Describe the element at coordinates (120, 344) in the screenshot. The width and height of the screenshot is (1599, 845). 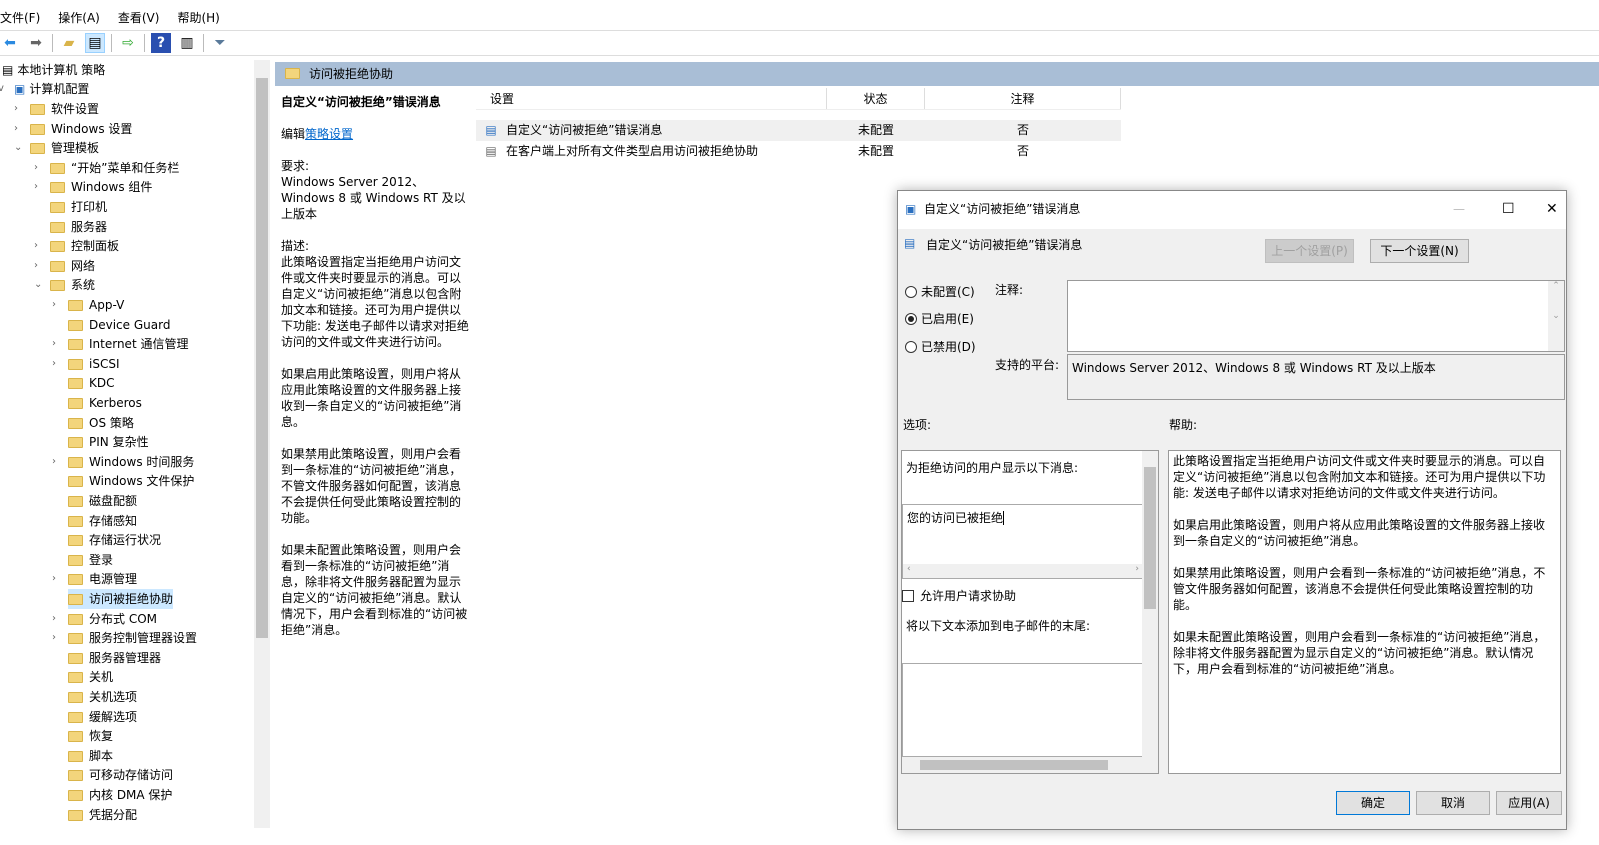
I see `tree-item: › Internet 通信管理` at that location.